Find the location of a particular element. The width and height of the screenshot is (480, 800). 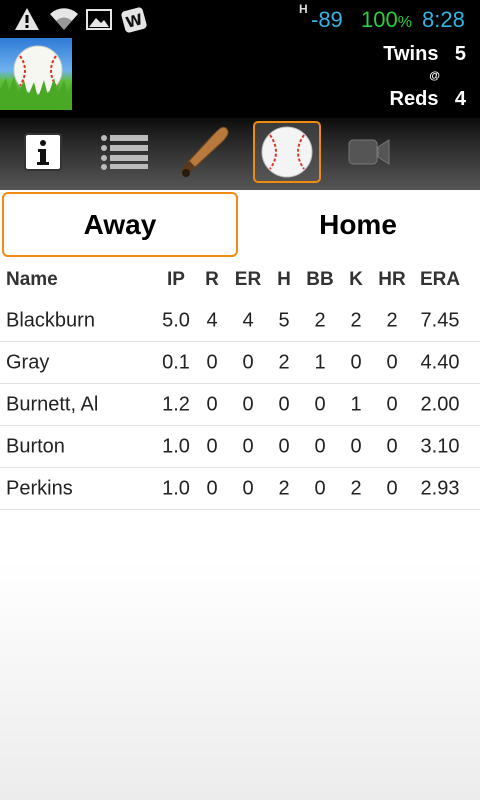

battery-level: 100% is located at coordinates (386, 20).